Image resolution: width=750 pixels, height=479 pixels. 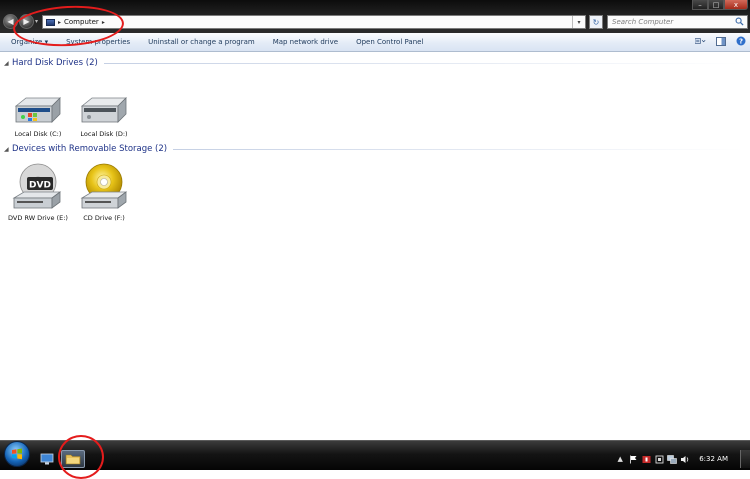 I want to click on recent-pages-dropdown: ▾, so click(x=36, y=21).